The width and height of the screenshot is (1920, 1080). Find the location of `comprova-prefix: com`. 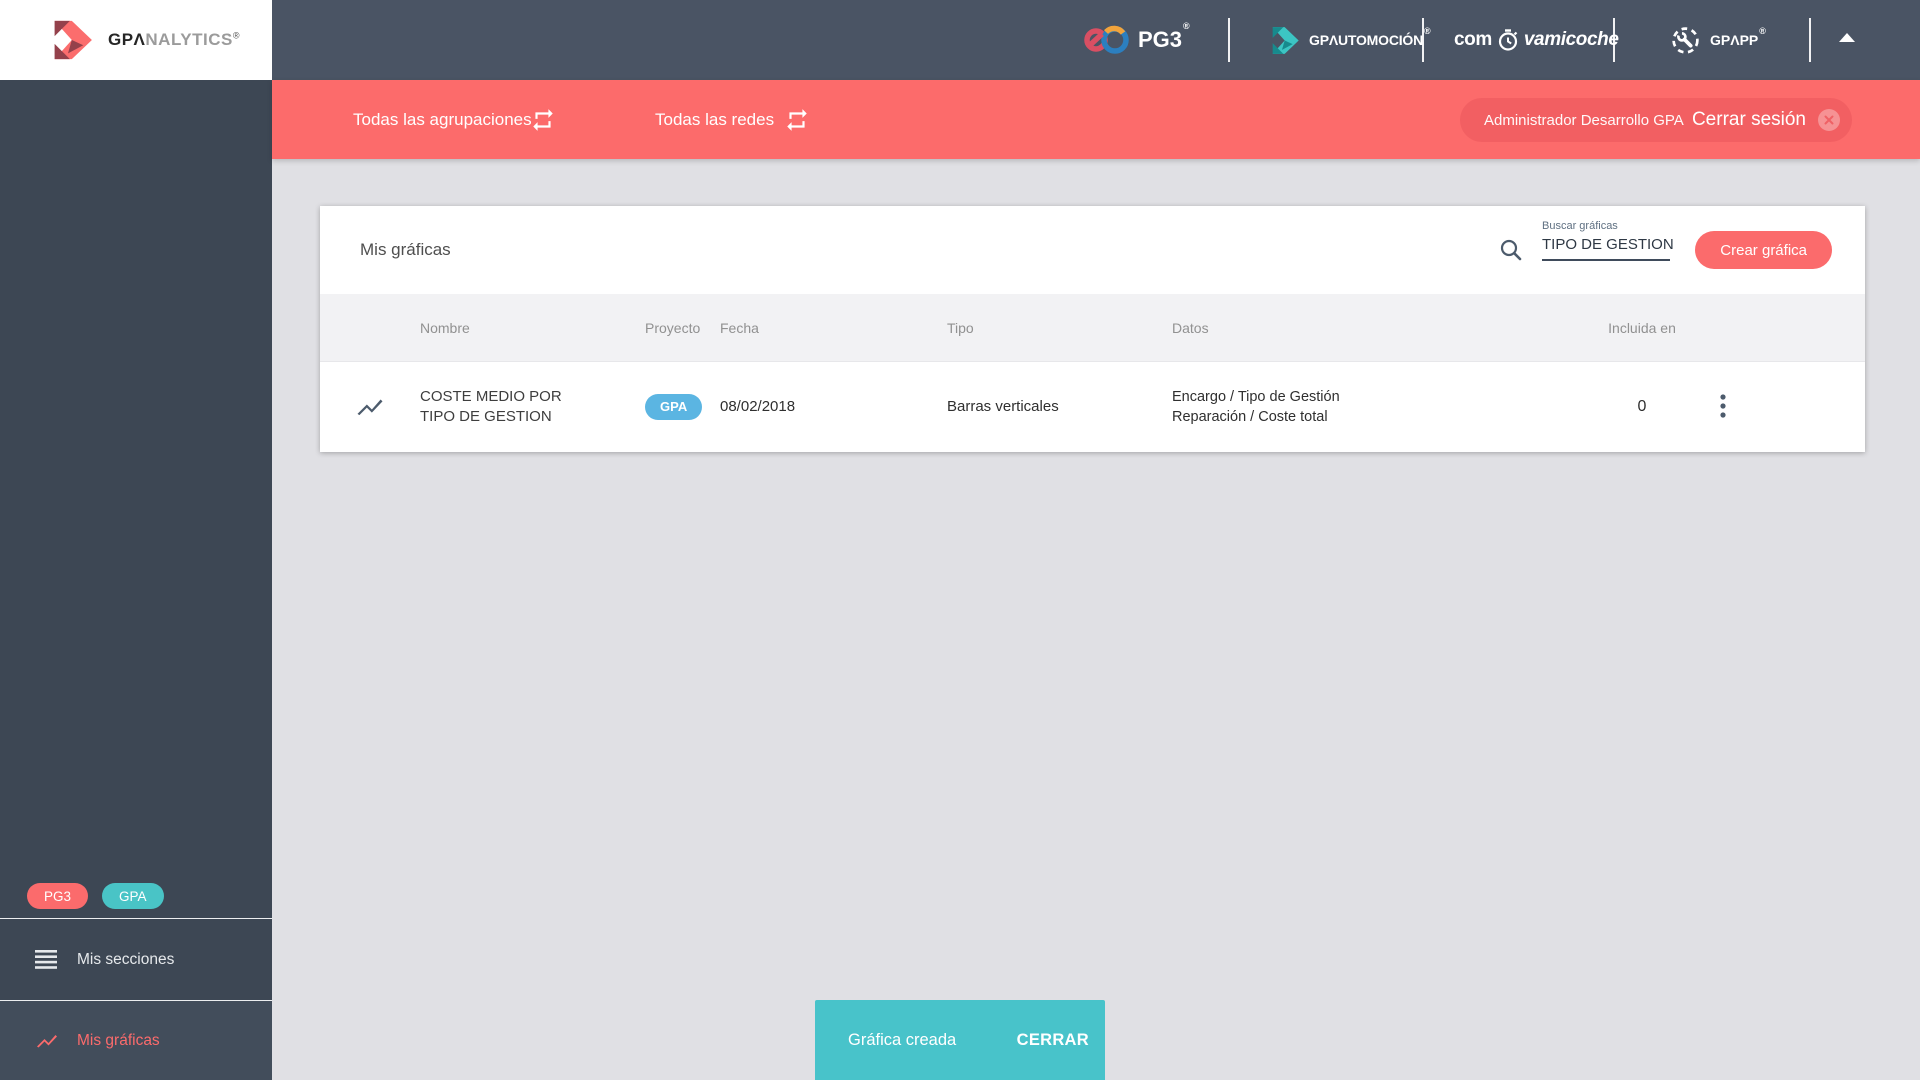

comprova-prefix: com is located at coordinates (1473, 39).